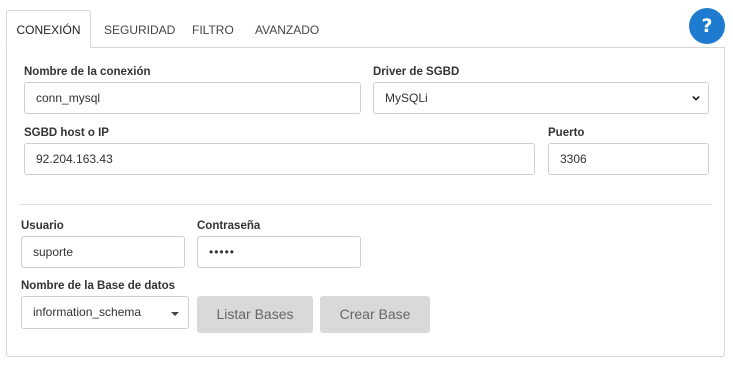  Describe the element at coordinates (98, 286) in the screenshot. I see `database-label: Nombre de la Base de datos` at that location.